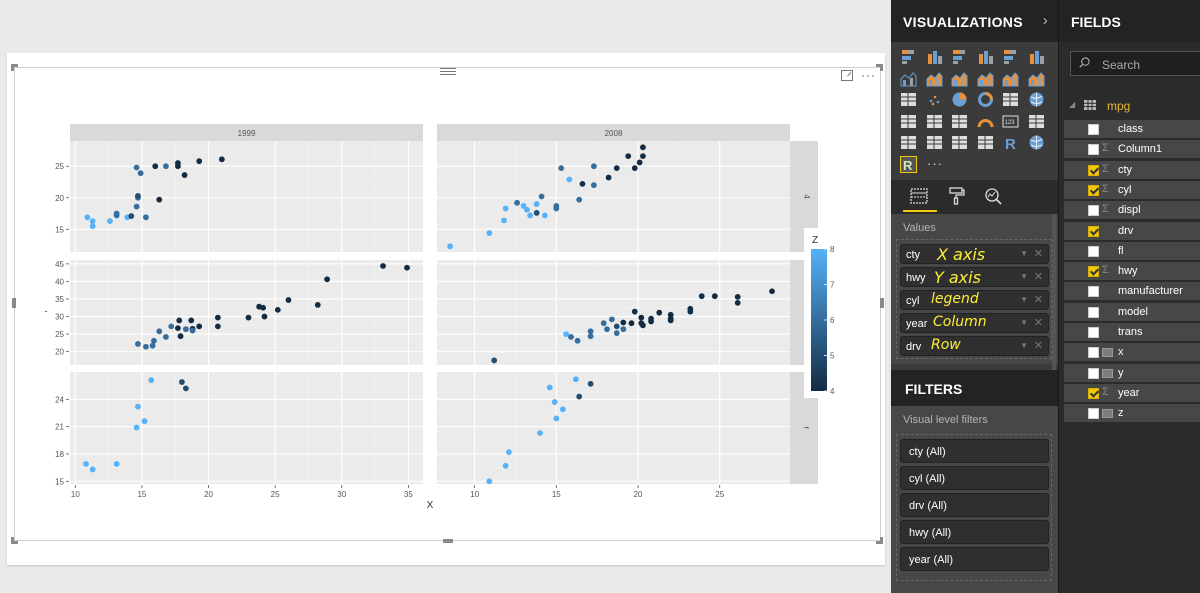 The height and width of the screenshot is (593, 1200). I want to click on table-node-mpg: ◢ mpg, so click(1134, 106).